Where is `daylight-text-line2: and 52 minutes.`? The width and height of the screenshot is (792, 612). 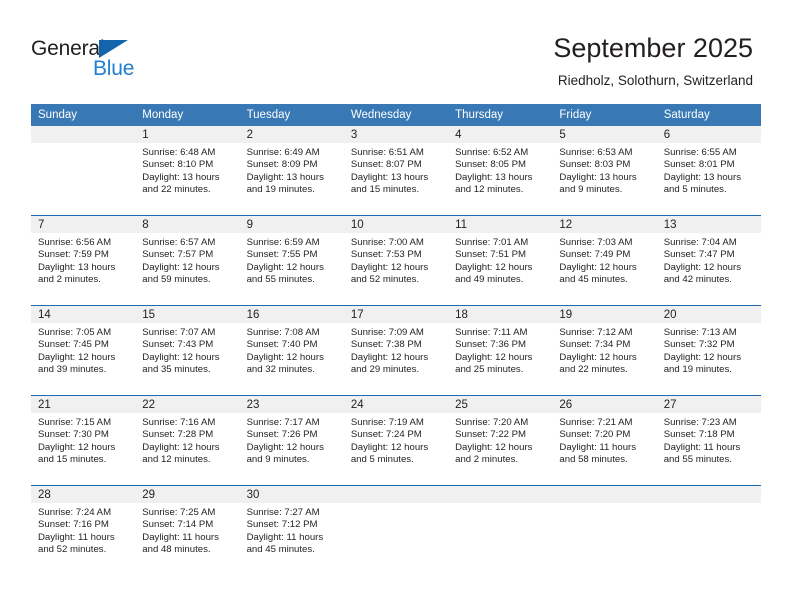
daylight-text-line2: and 52 minutes. is located at coordinates (72, 549).